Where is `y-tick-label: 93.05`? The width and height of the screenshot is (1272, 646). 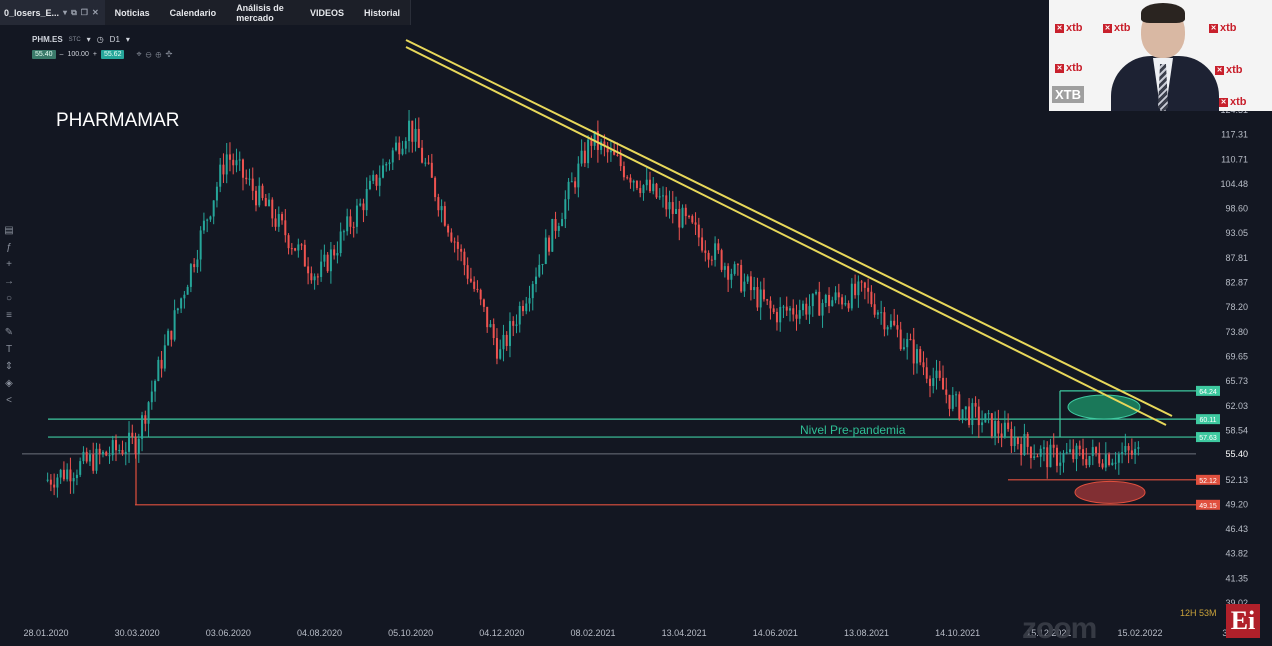
y-tick-label: 93.05 is located at coordinates (1236, 233).